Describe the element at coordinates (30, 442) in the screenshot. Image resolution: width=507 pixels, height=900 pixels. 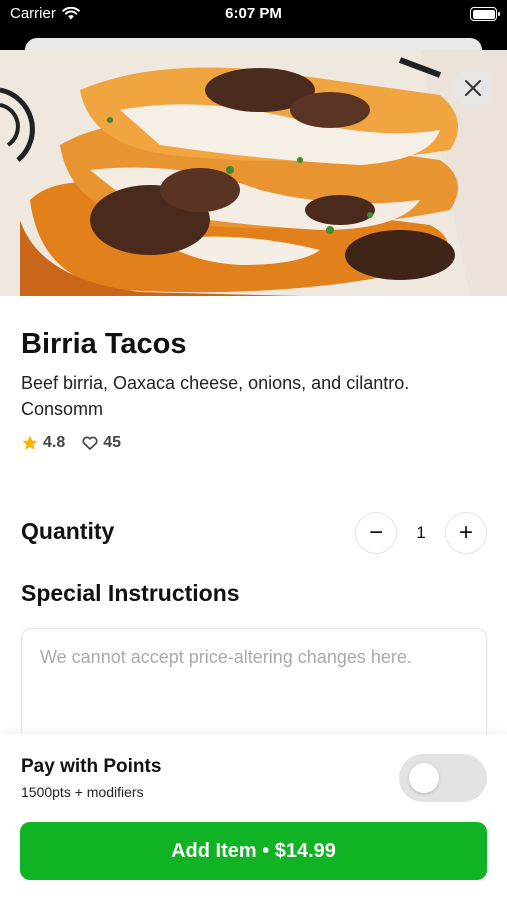
I see `star-icon` at that location.